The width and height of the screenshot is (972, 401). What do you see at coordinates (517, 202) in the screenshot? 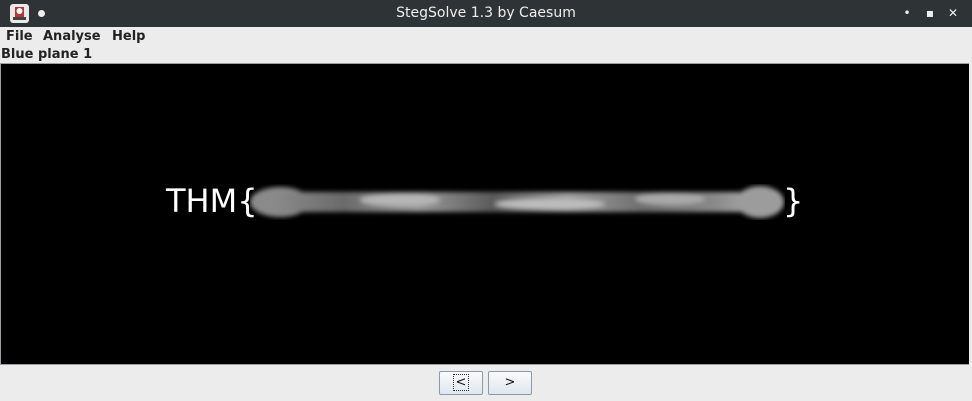
I see `redaction-blur` at bounding box center [517, 202].